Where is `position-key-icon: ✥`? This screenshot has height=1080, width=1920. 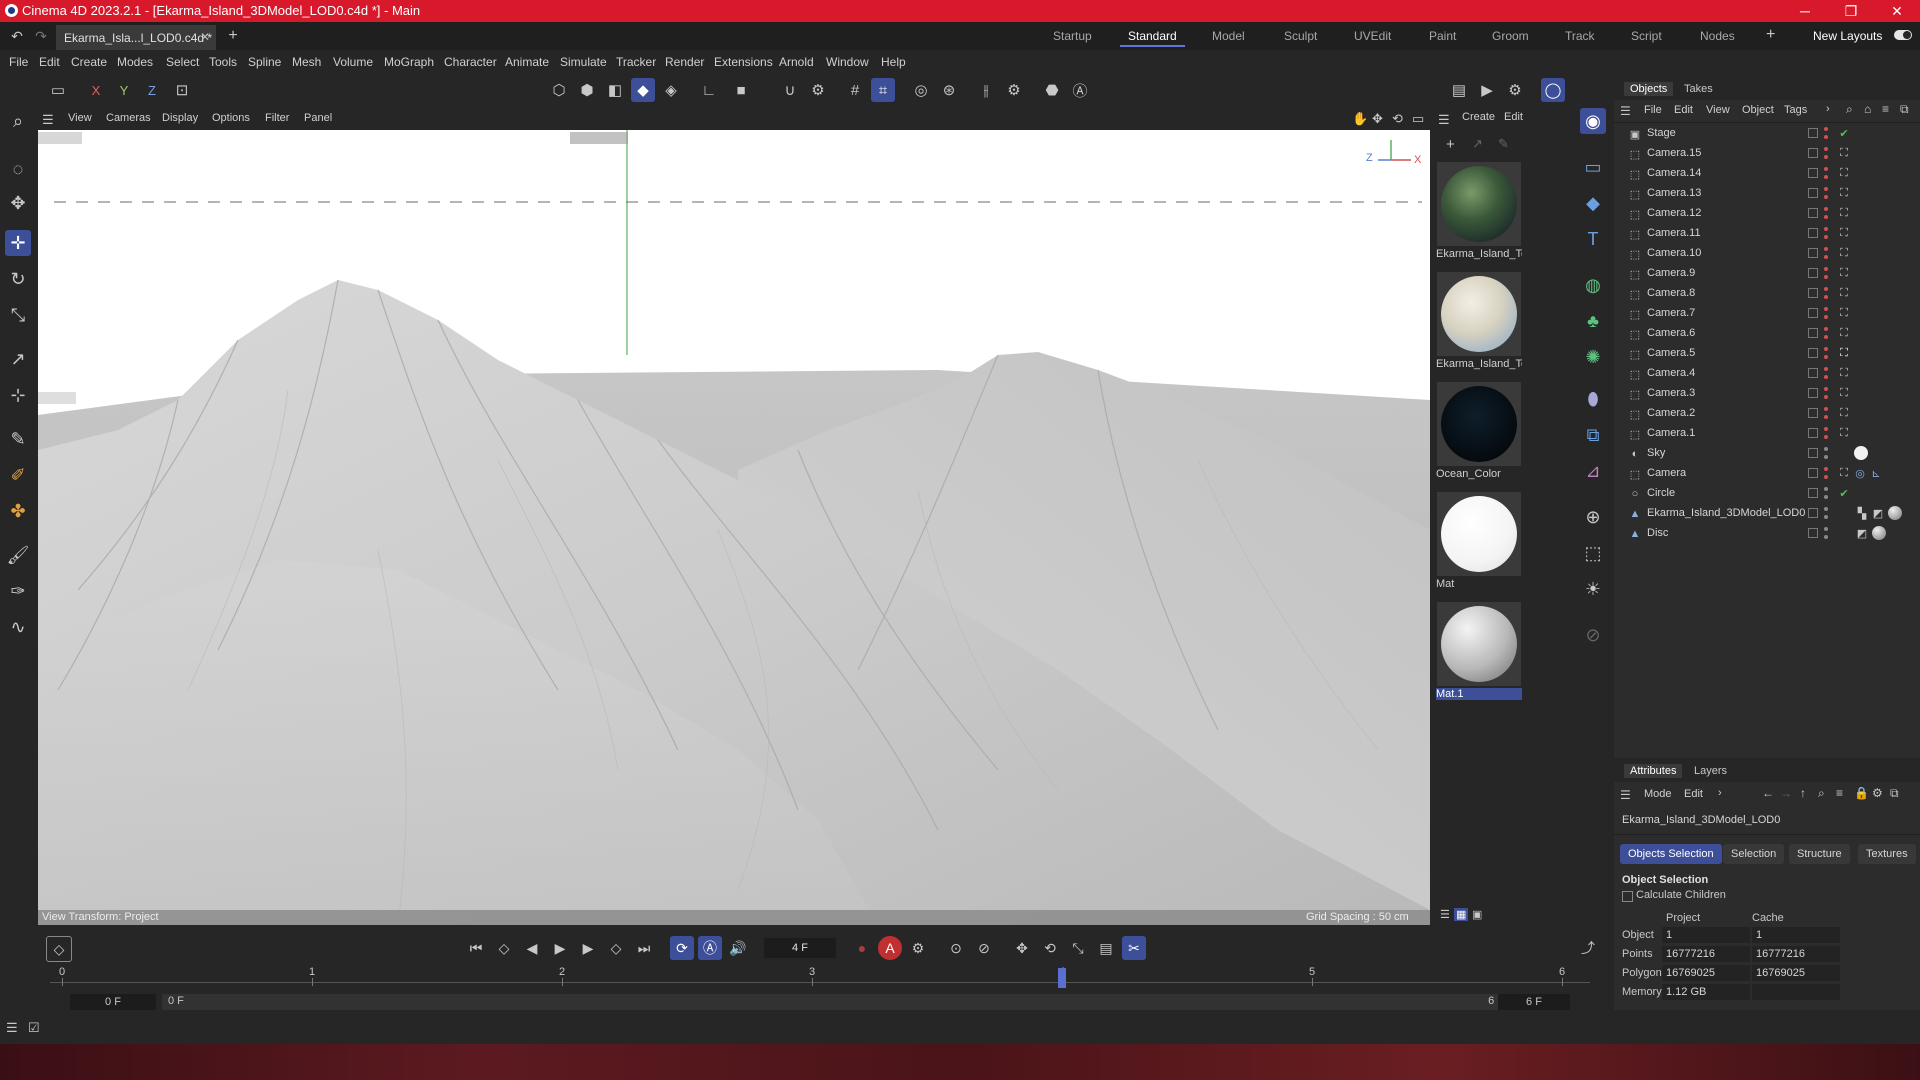
position-key-icon: ✥ is located at coordinates (1022, 948).